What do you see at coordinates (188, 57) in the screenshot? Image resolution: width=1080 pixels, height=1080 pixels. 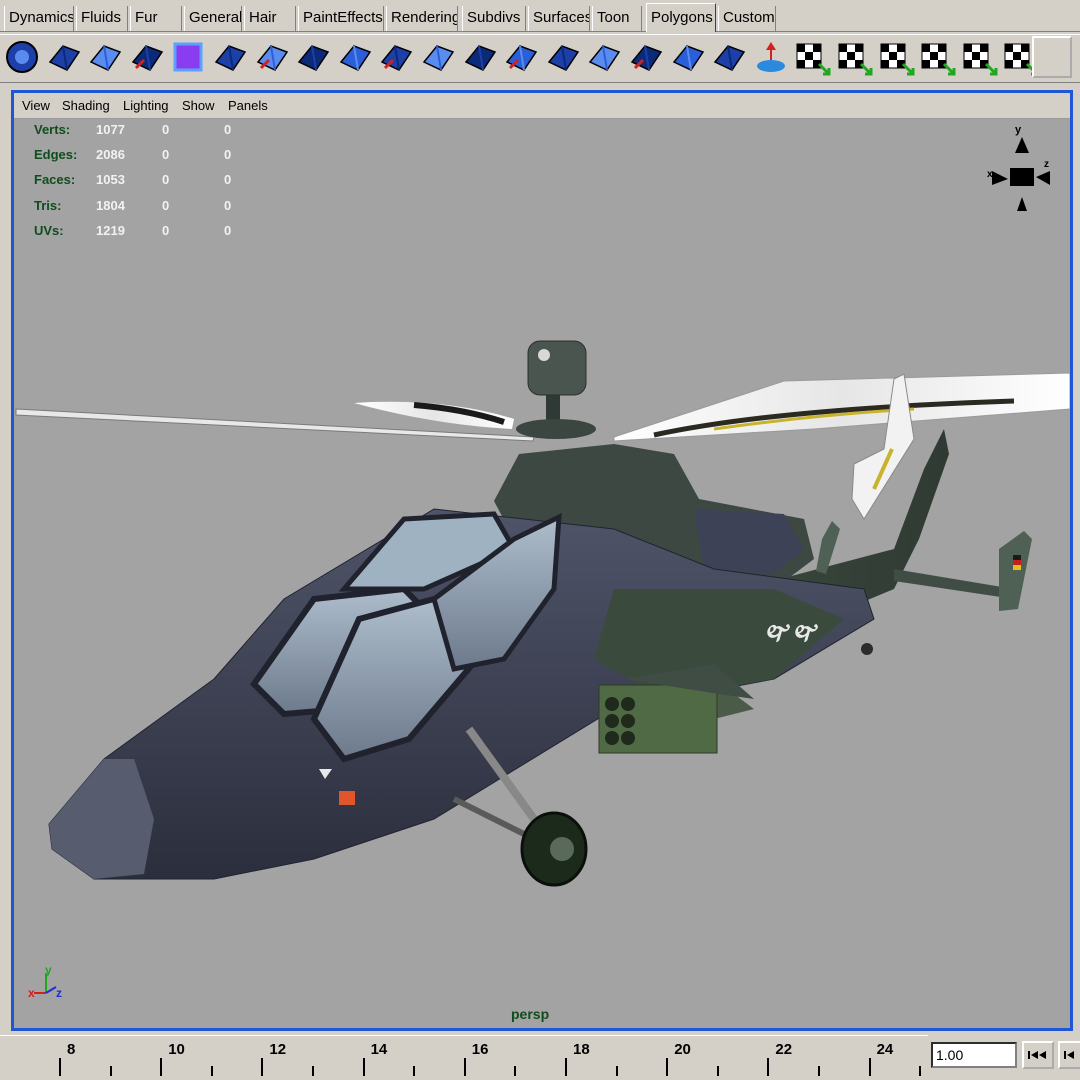 I see `polygon-cube-wire-icon` at bounding box center [188, 57].